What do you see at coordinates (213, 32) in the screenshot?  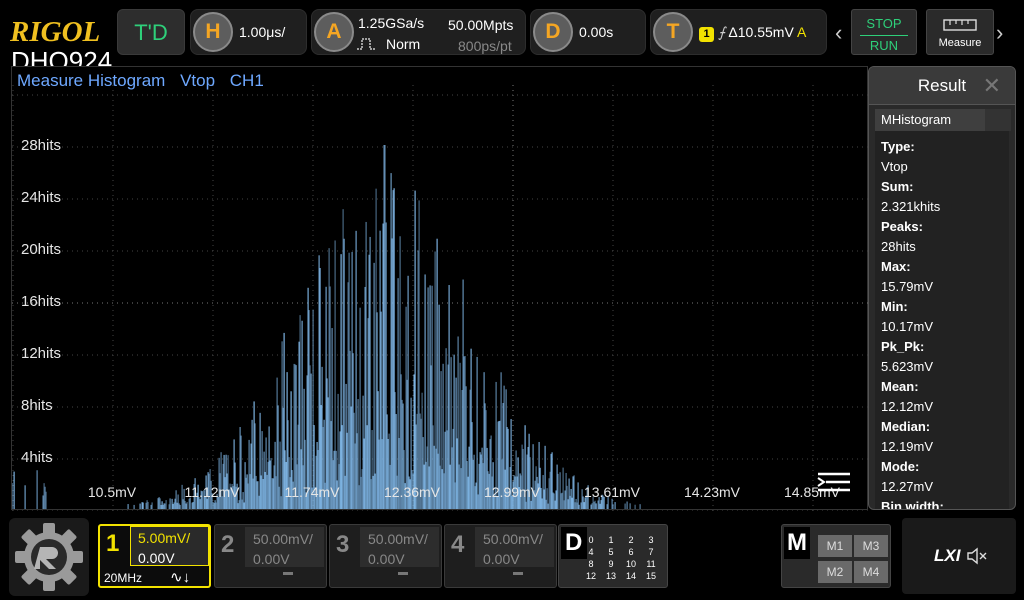 I see `horizontal-badge: H` at bounding box center [213, 32].